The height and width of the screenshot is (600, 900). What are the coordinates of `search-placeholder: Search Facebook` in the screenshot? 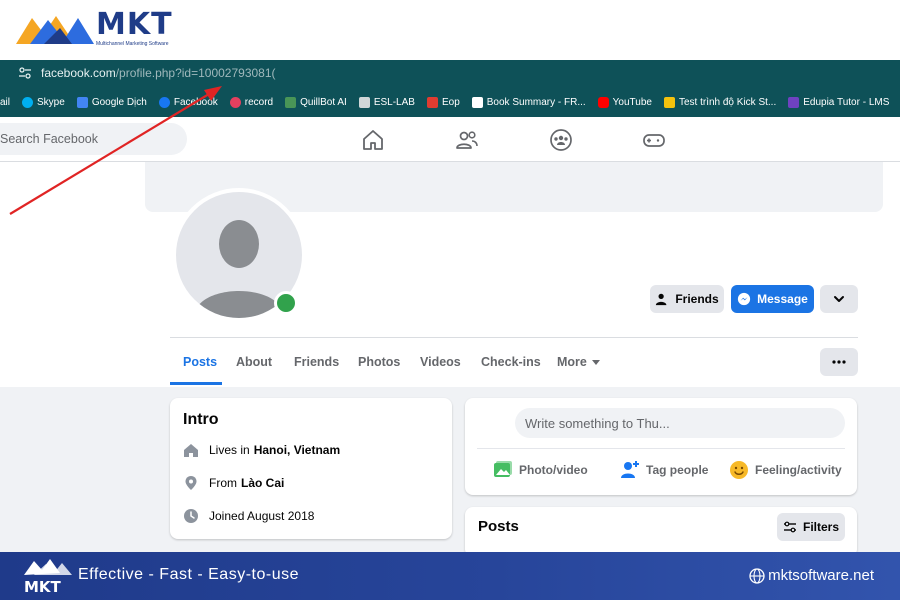 It's located at (49, 139).